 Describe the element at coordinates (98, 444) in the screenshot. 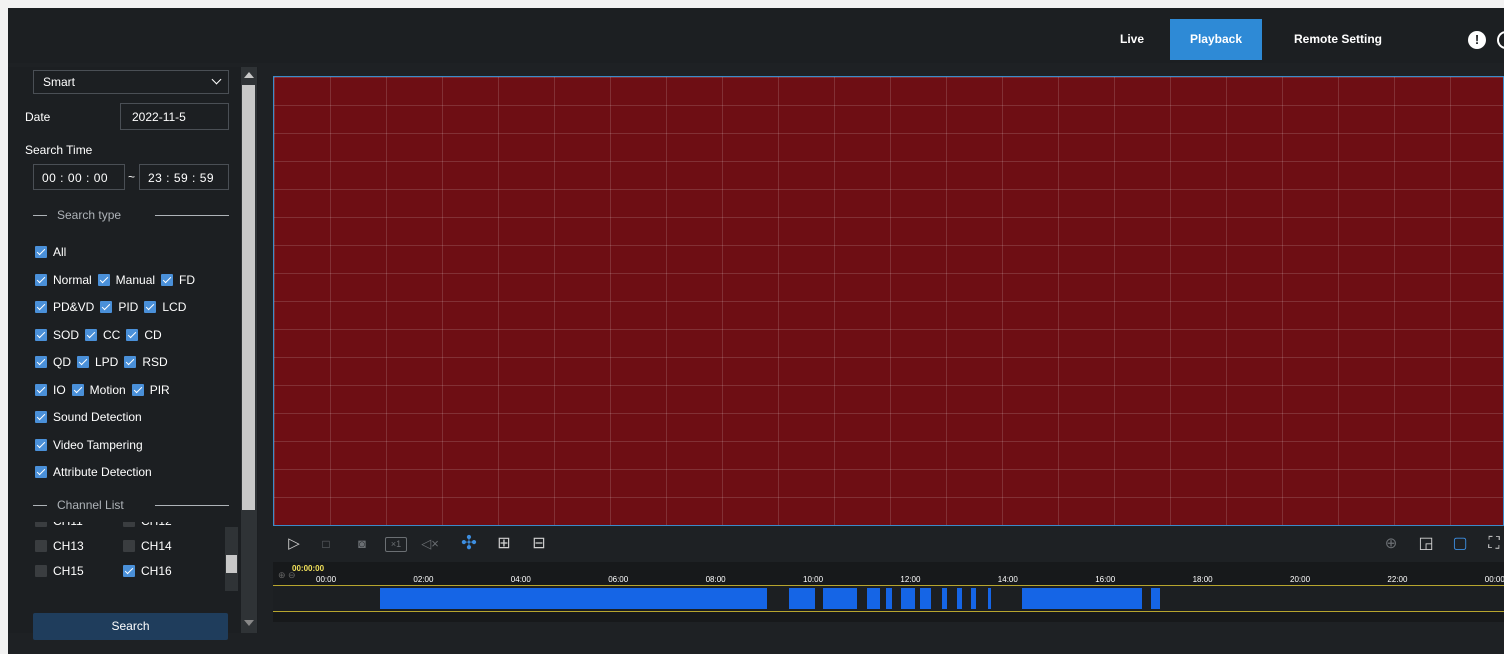

I see `search-type-label: Video Tampering` at that location.